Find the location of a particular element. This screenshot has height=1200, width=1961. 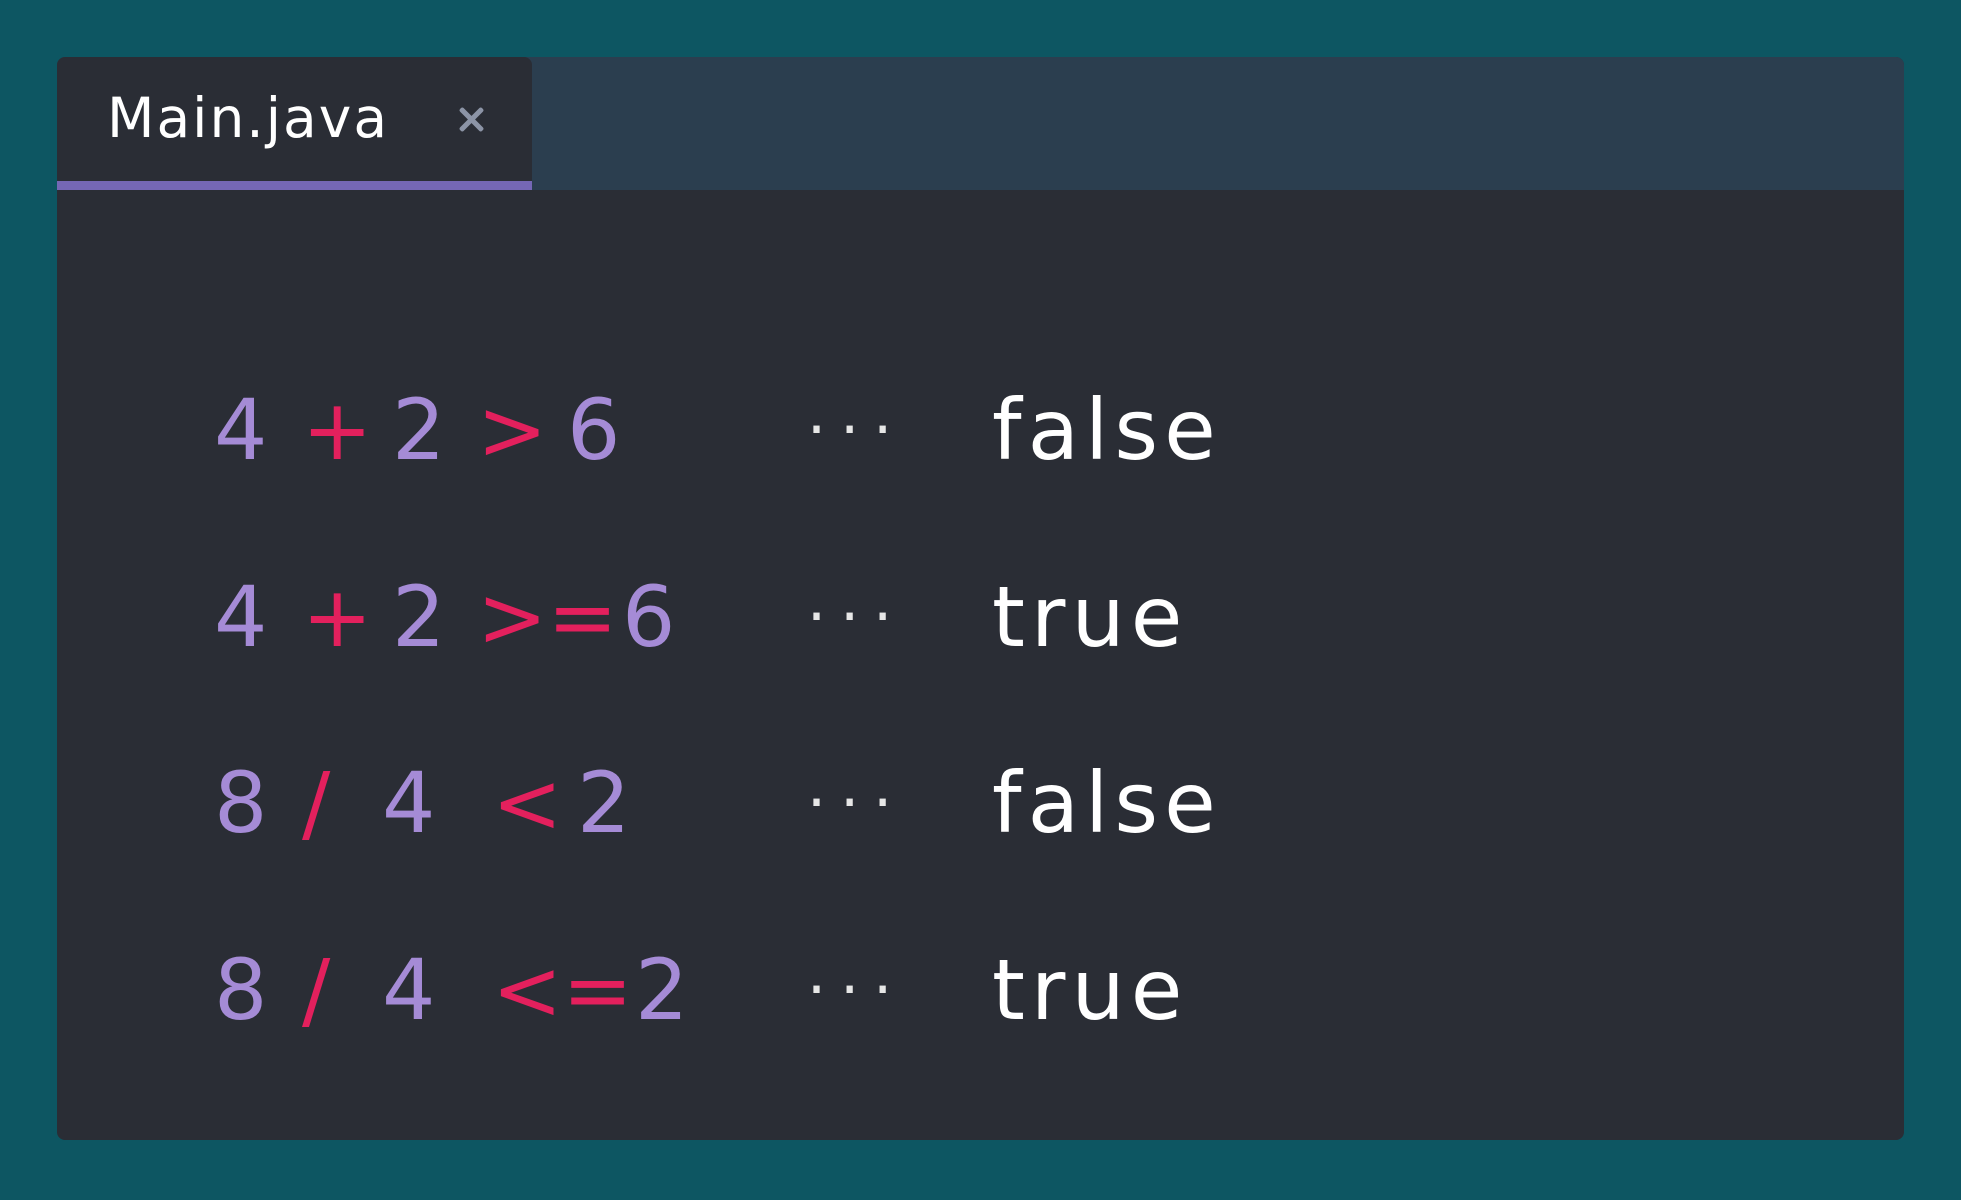

tab-main-java: Main.java is located at coordinates (294, 123).